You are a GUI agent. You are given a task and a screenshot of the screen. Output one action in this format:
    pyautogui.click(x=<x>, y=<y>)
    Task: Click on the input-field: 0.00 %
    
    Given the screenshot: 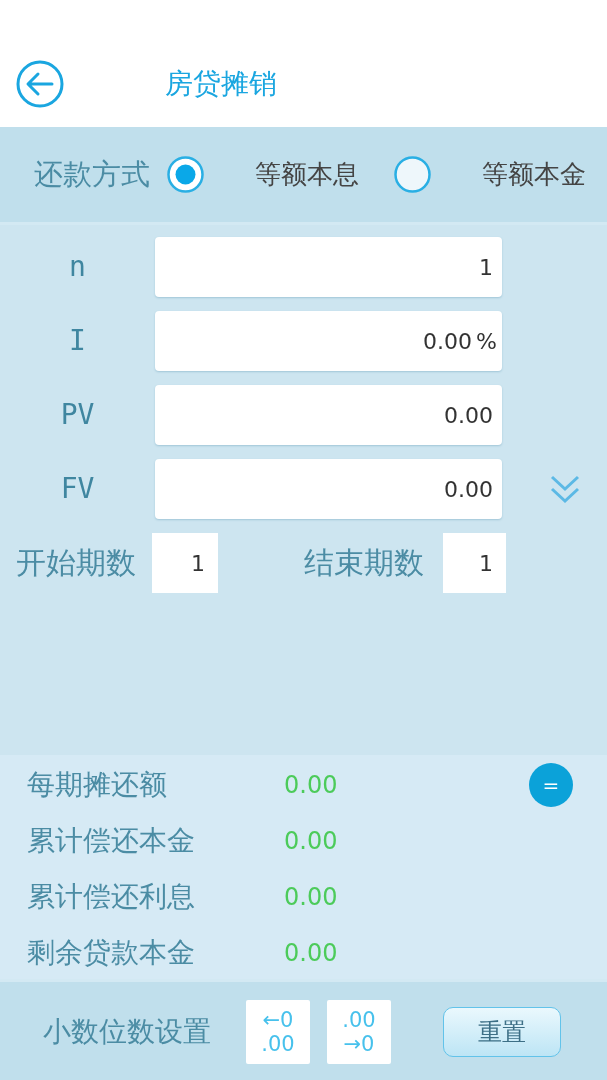 What is the action you would take?
    pyautogui.click(x=328, y=341)
    